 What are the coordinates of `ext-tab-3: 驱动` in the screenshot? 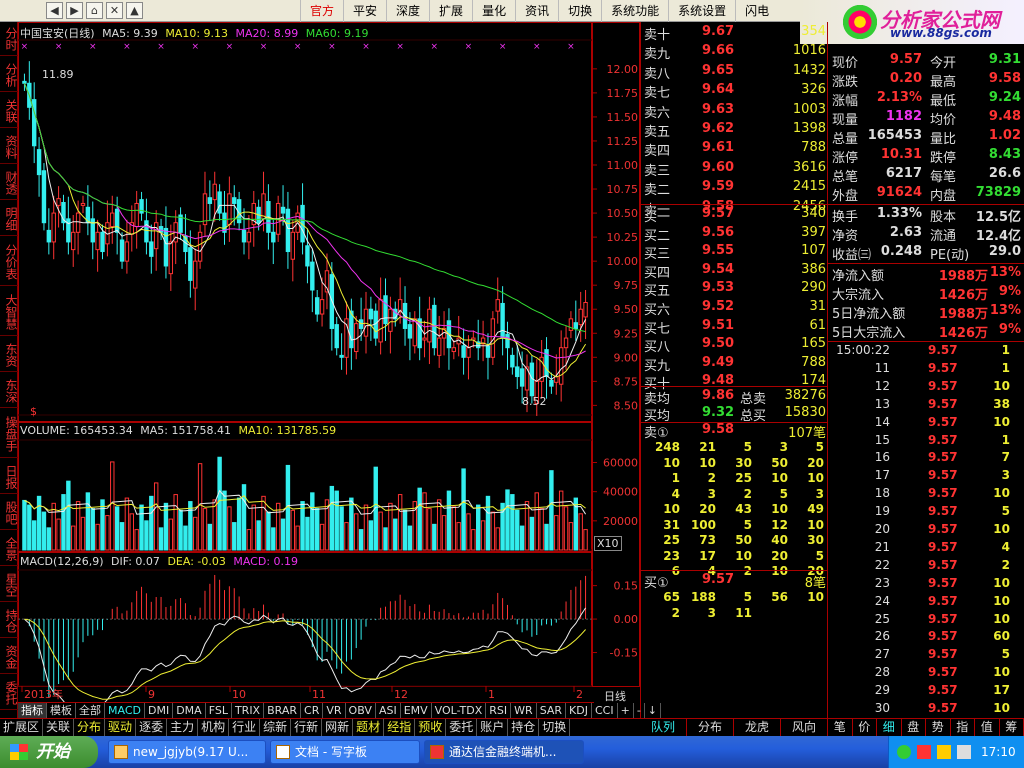 It's located at (121, 727).